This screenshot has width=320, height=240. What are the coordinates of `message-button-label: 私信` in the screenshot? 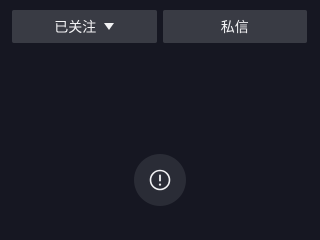 It's located at (234, 27).